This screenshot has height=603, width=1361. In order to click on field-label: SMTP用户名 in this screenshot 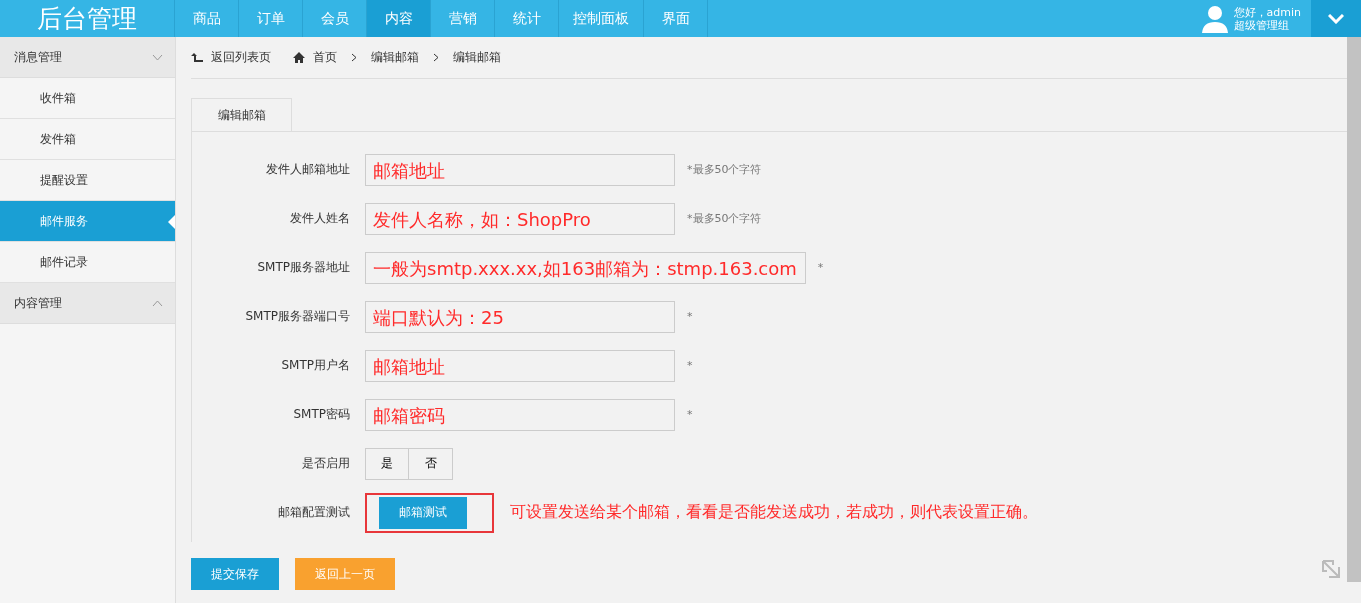, I will do `click(315, 365)`.